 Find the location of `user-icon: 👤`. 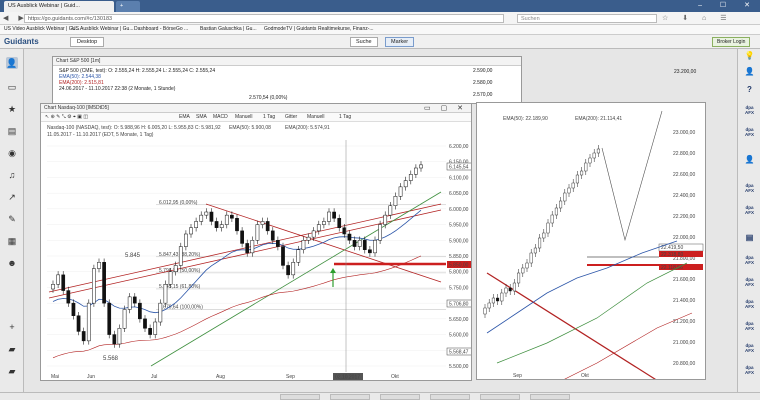

user-icon: 👤 is located at coordinates (749, 72).